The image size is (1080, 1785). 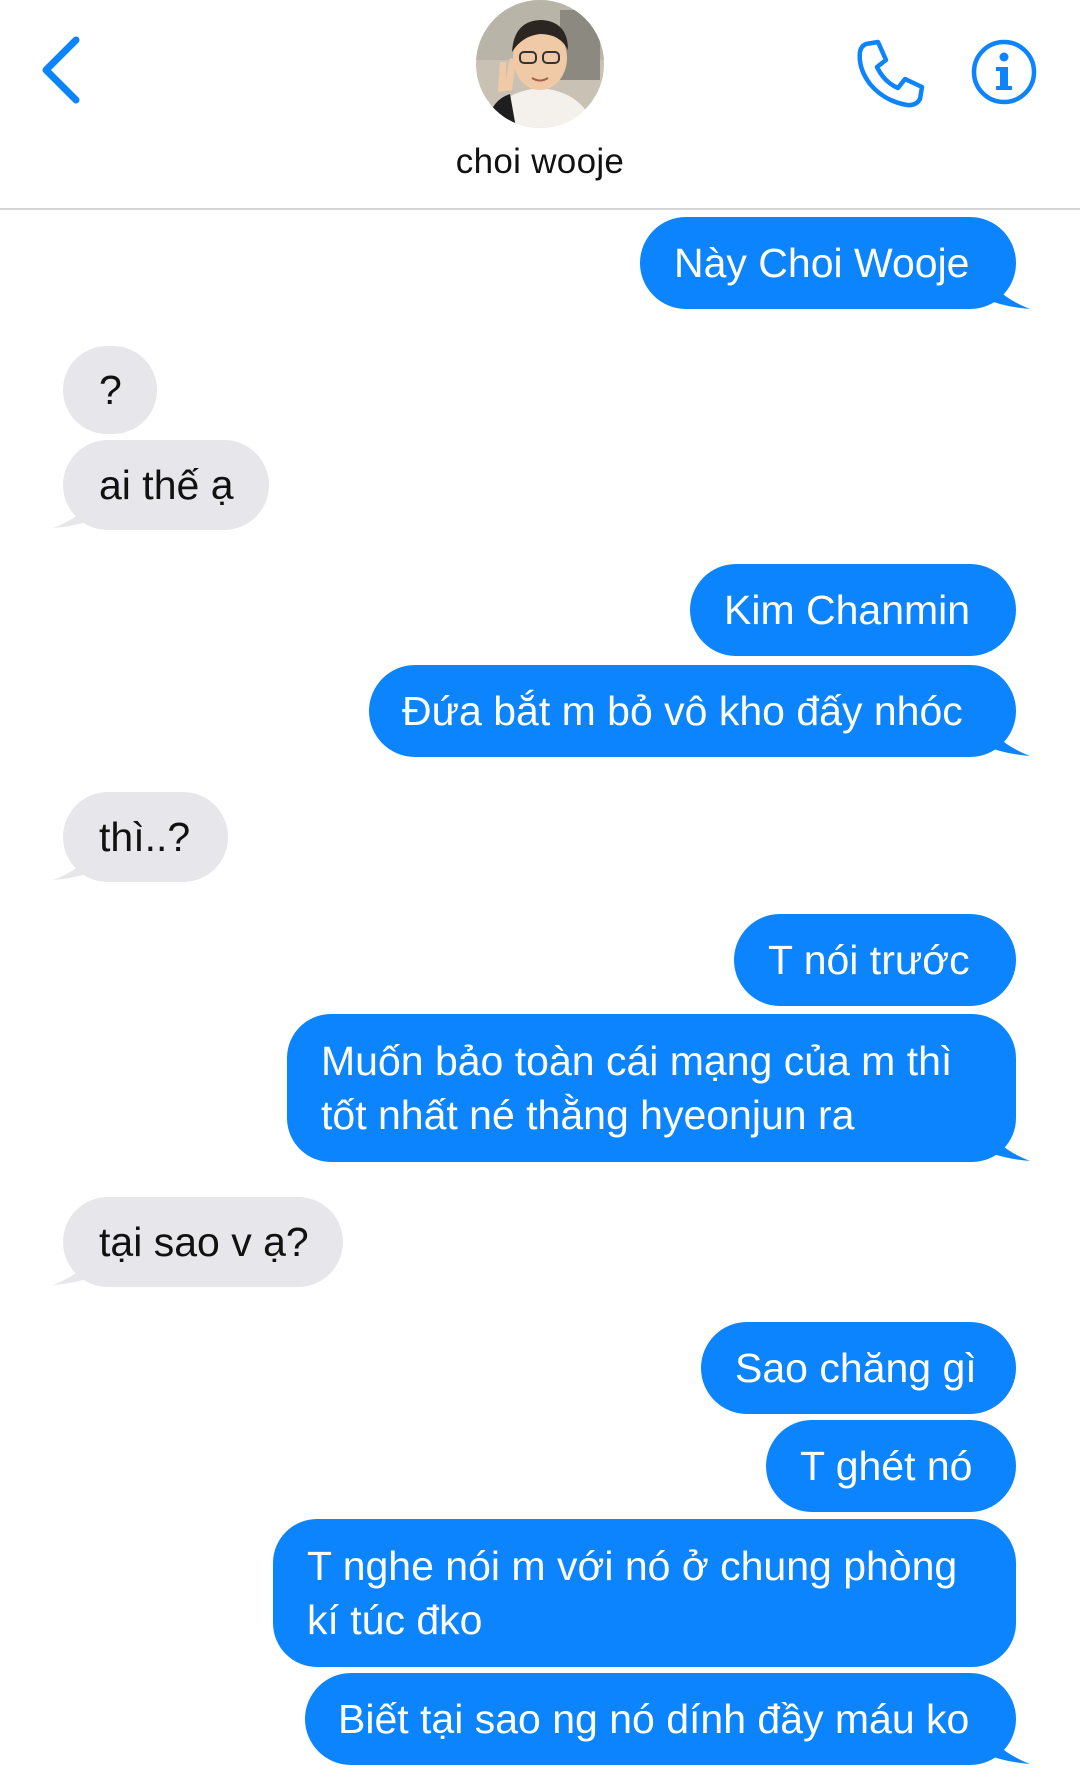 I want to click on message-bubble-received: ?, so click(x=110, y=390).